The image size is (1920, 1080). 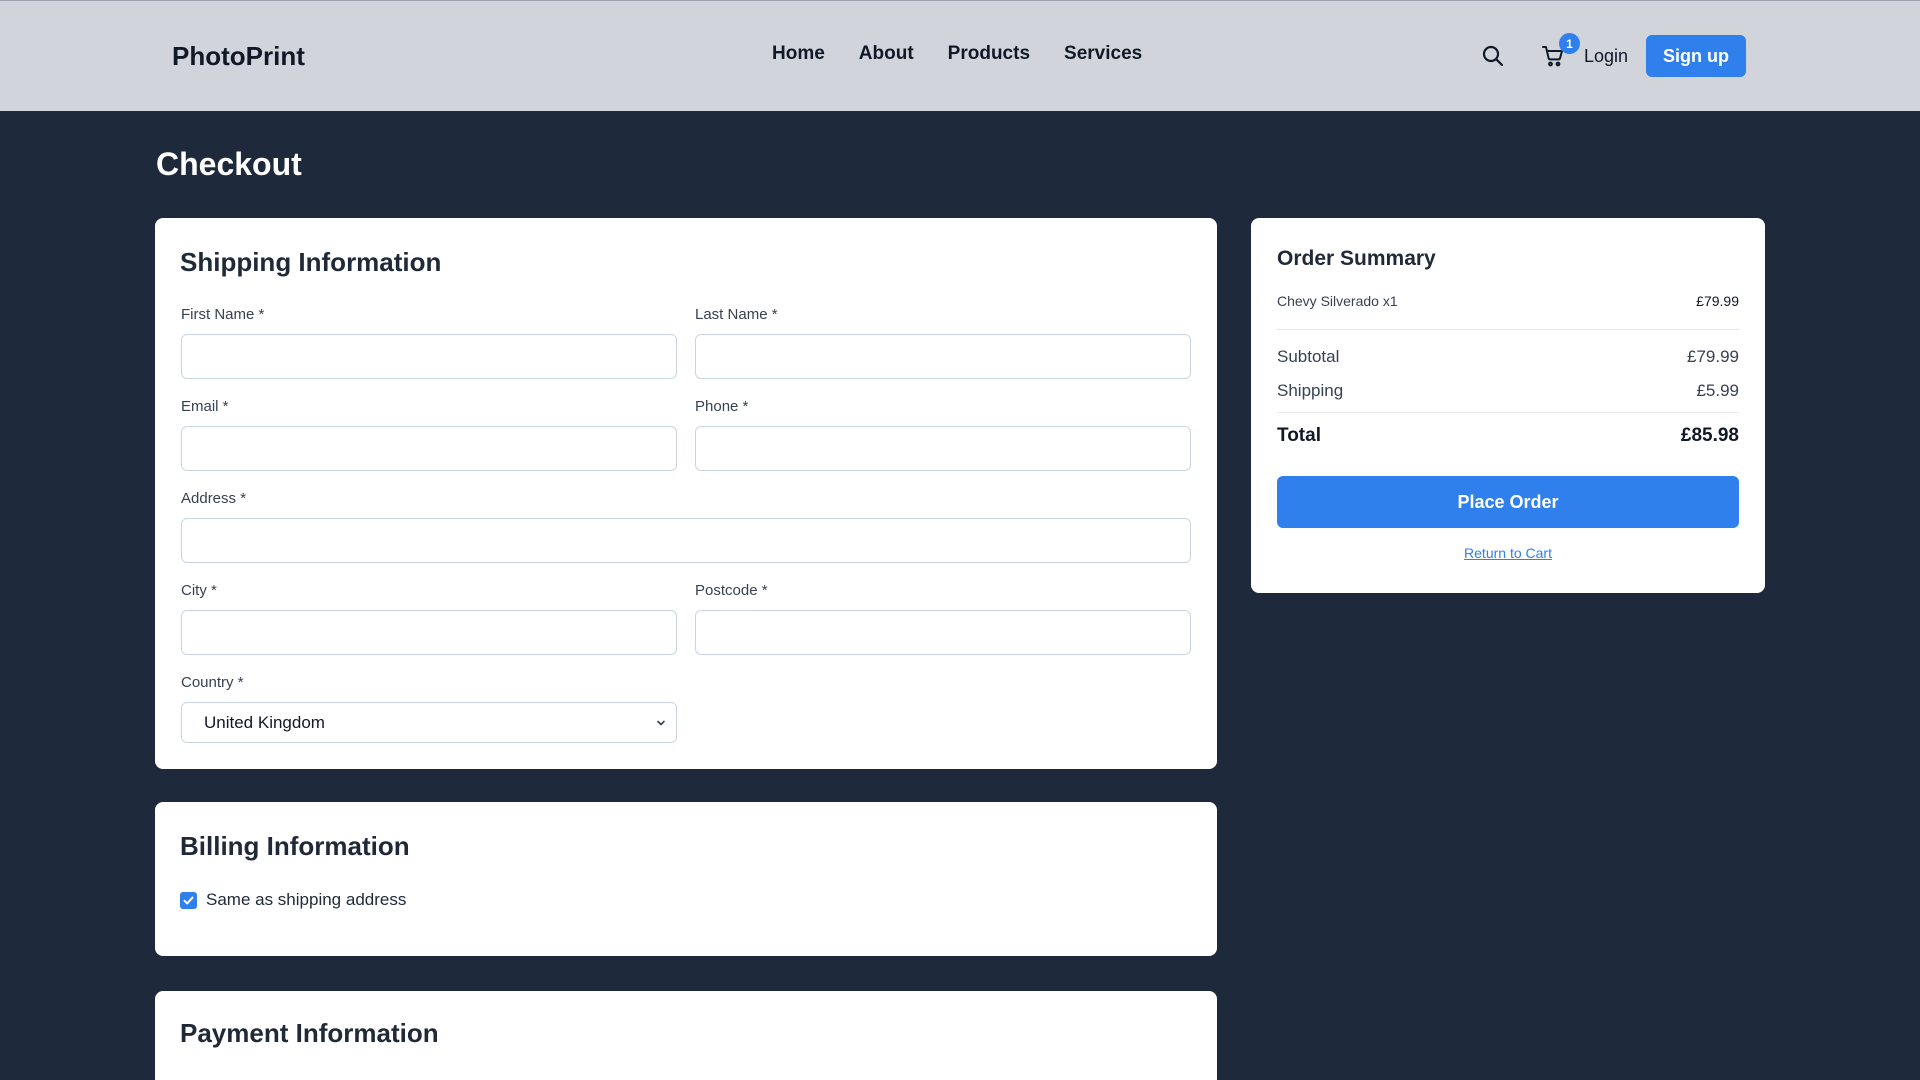 I want to click on billing-heading: Billing Information, so click(x=295, y=846).